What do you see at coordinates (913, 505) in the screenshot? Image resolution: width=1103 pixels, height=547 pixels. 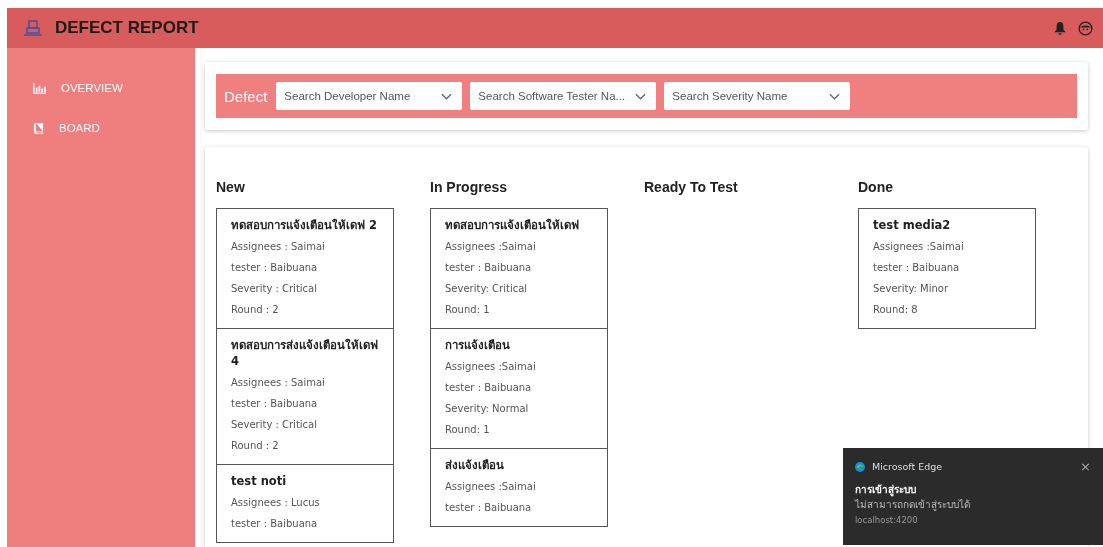 I see `notification-message: ไม่สามารถกดเข้าสู่ระบบได้` at bounding box center [913, 505].